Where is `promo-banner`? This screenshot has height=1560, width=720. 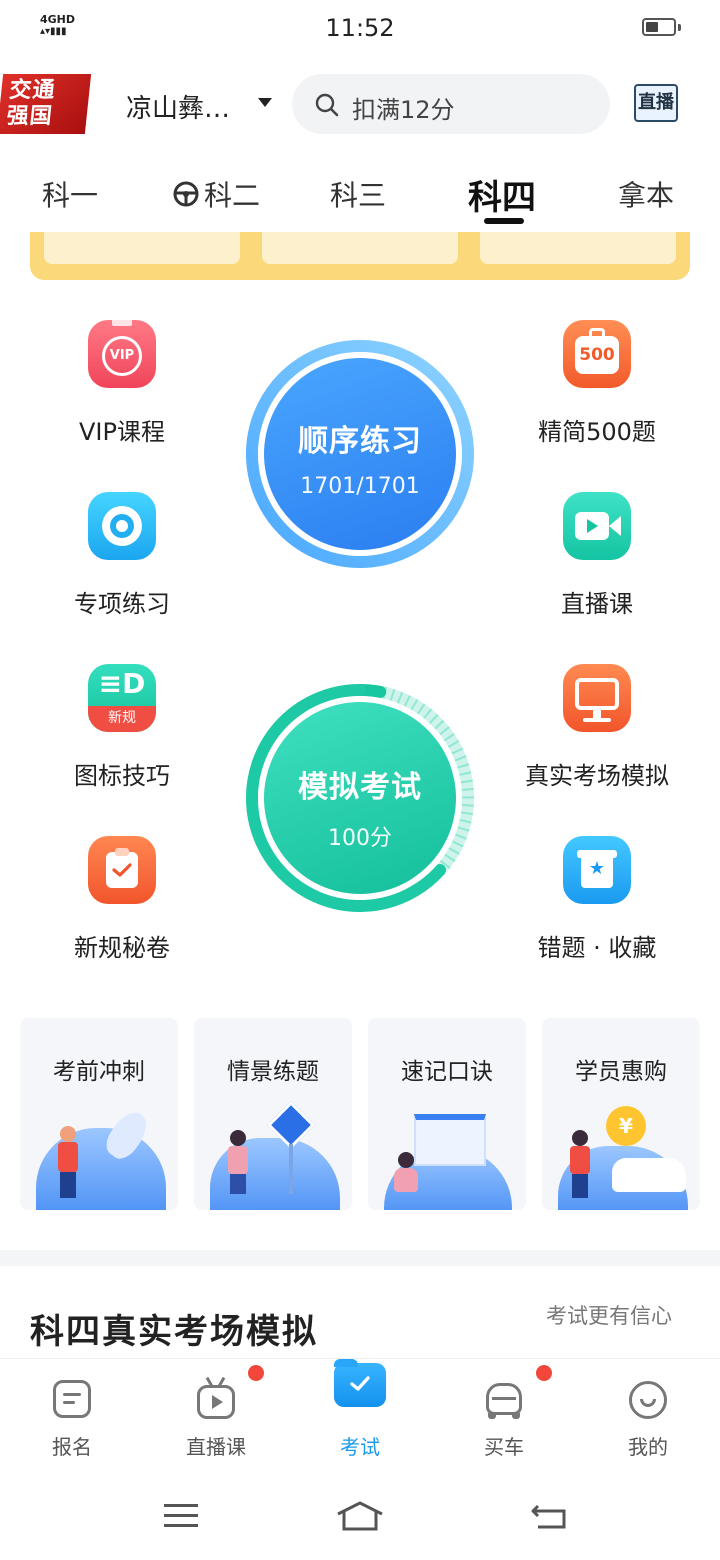 promo-banner is located at coordinates (360, 256).